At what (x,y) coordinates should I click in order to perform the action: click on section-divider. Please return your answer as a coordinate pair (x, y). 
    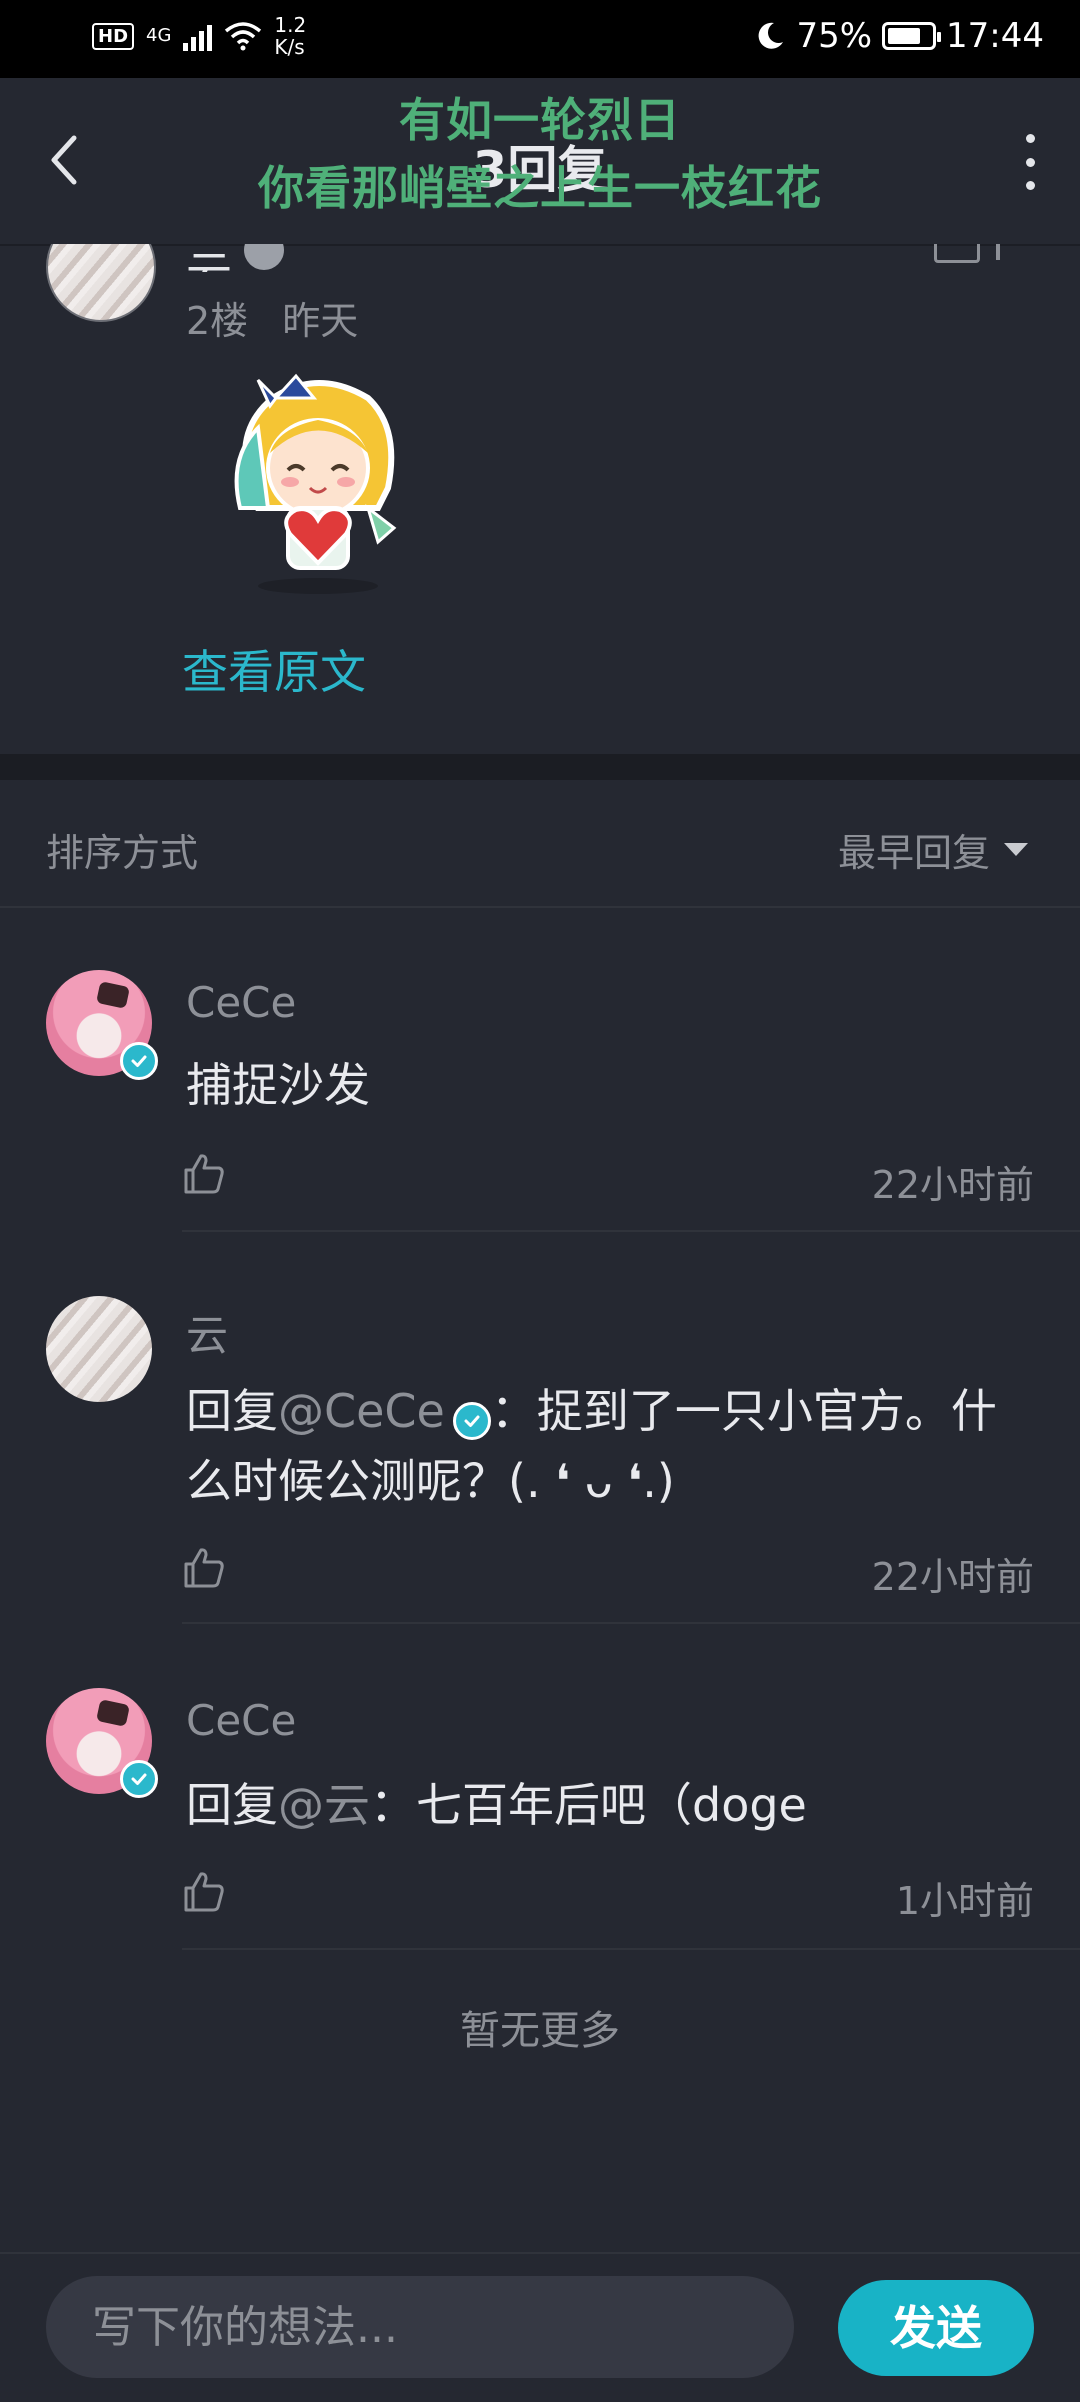
    Looking at the image, I should click on (540, 767).